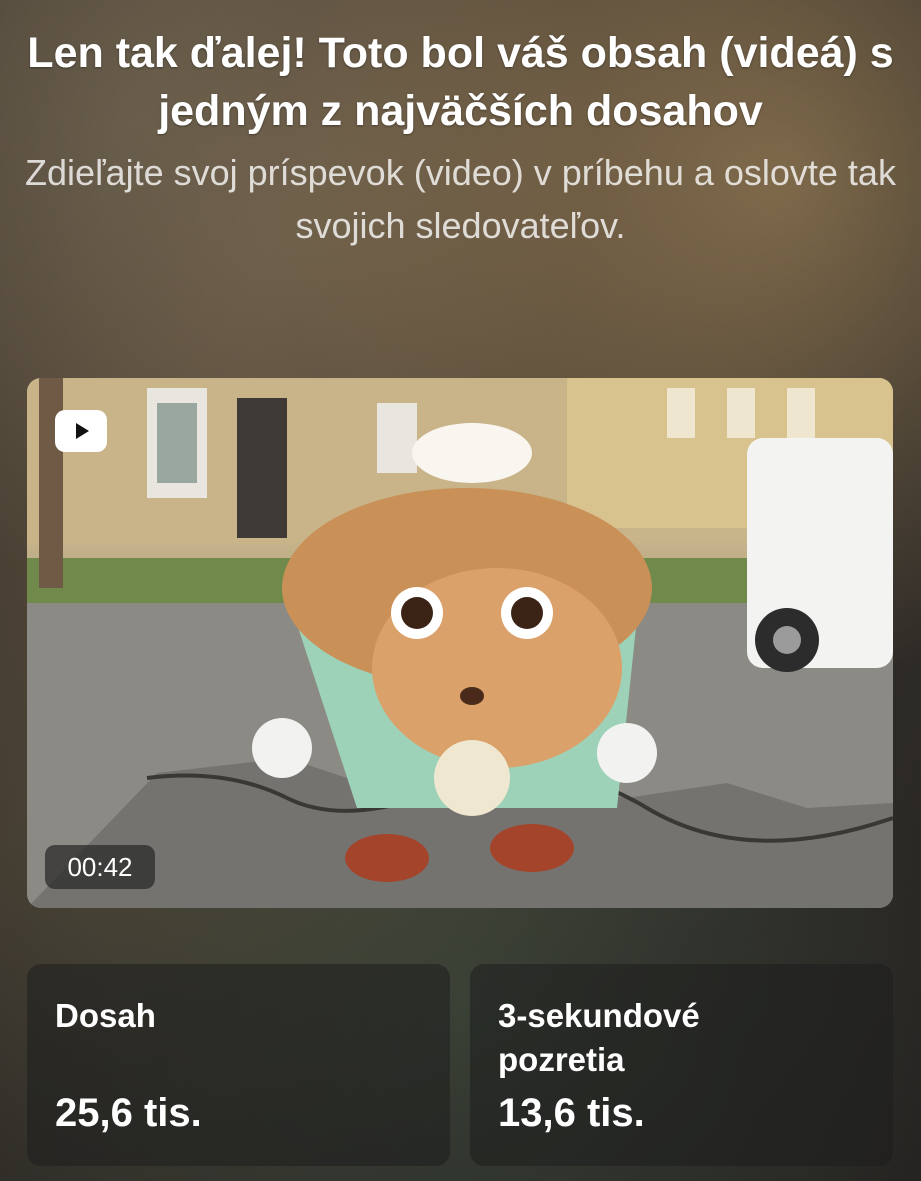 Image resolution: width=921 pixels, height=1181 pixels. What do you see at coordinates (571, 1113) in the screenshot?
I see `stat-value: 13,6 tis.` at bounding box center [571, 1113].